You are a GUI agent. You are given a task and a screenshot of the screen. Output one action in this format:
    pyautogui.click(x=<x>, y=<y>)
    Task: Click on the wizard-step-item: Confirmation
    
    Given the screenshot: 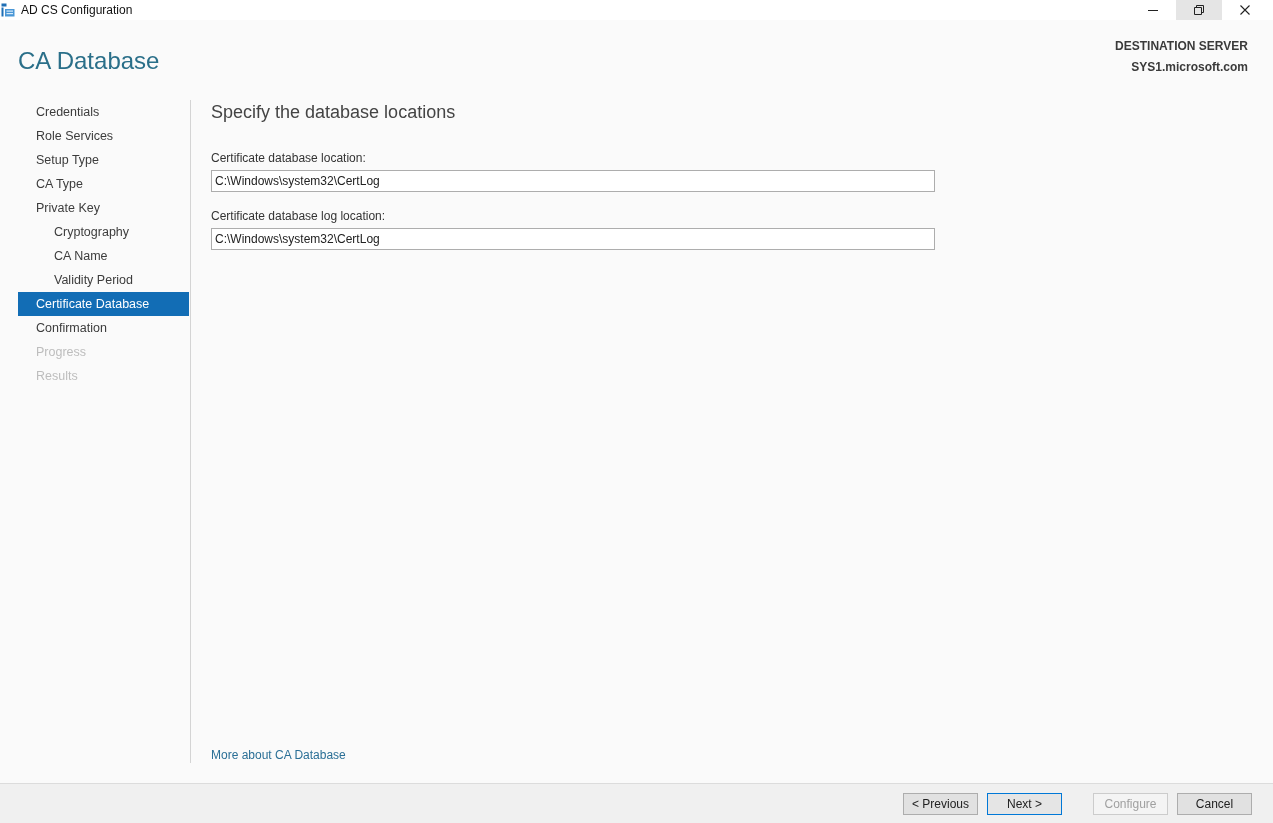 What is the action you would take?
    pyautogui.click(x=103, y=328)
    